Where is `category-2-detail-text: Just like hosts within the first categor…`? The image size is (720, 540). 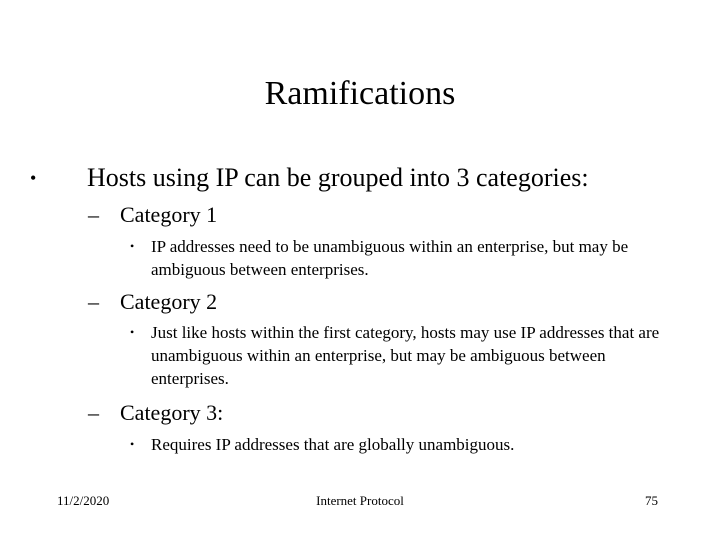
category-2-detail-text: Just like hosts within the first categor… is located at coordinates (405, 355).